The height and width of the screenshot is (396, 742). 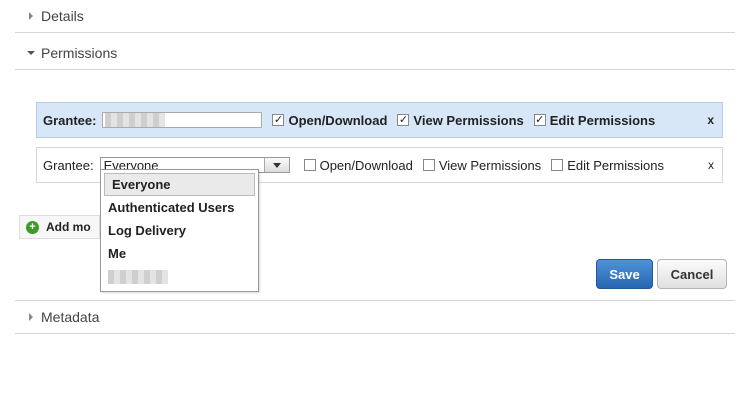 I want to click on add-more-label: Add mo, so click(x=68, y=227).